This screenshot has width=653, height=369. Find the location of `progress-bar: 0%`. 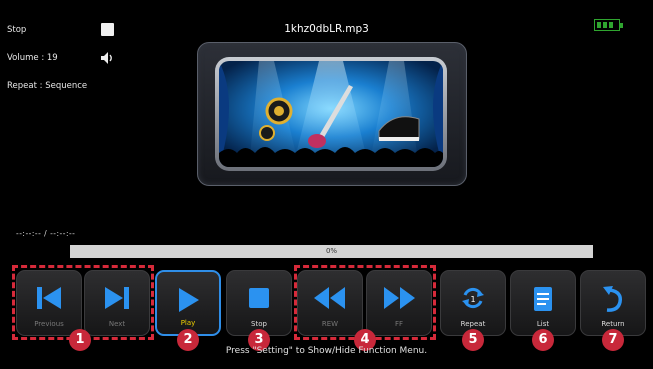

progress-bar: 0% is located at coordinates (331, 251).